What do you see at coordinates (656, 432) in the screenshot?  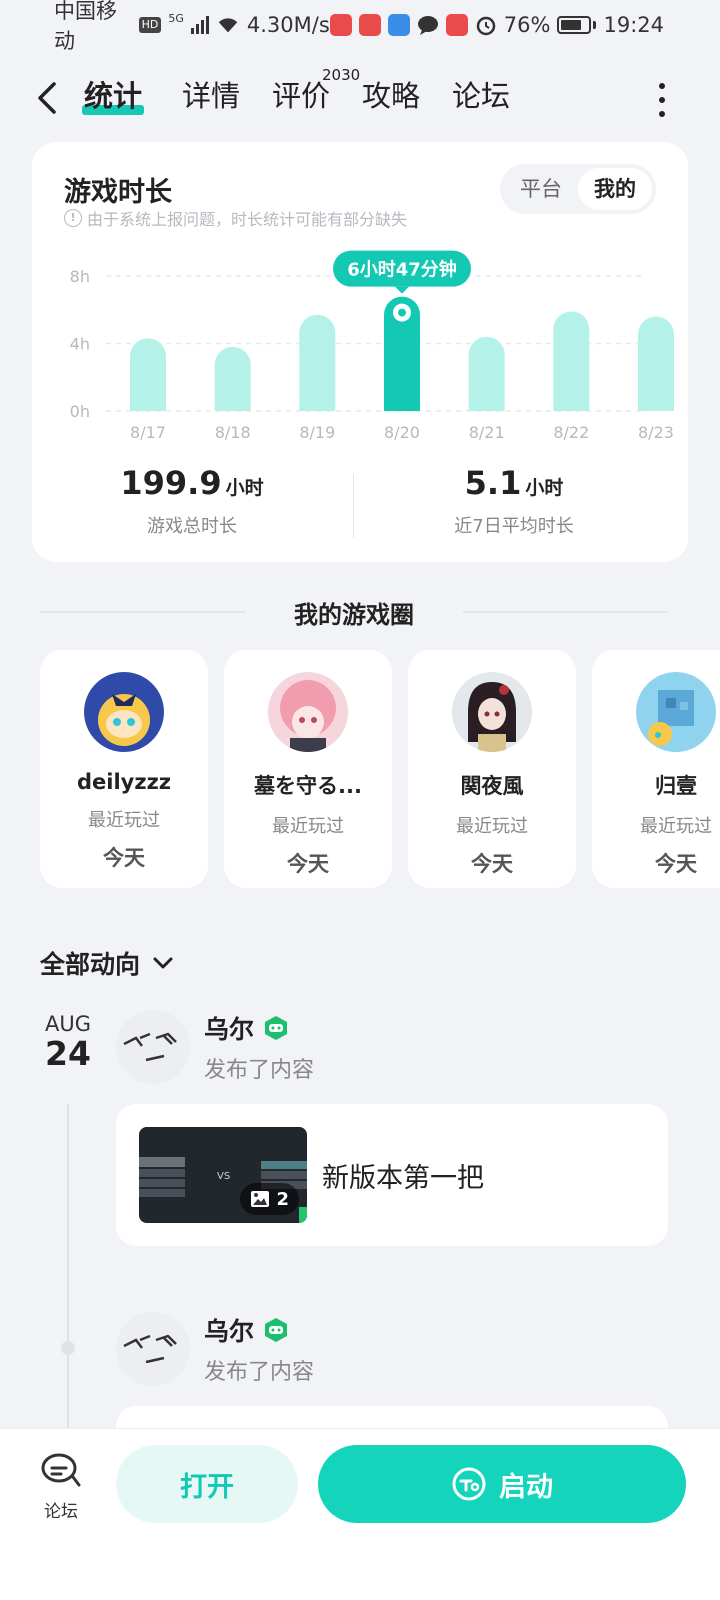 I see `x-tick-label: 8/23` at bounding box center [656, 432].